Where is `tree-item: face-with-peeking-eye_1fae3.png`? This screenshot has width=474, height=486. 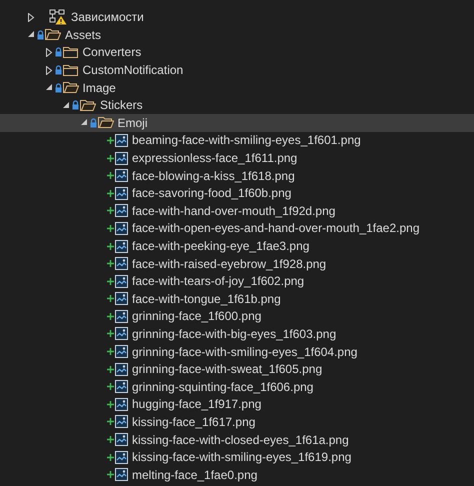 tree-item: face-with-peeking-eye_1fae3.png is located at coordinates (237, 246).